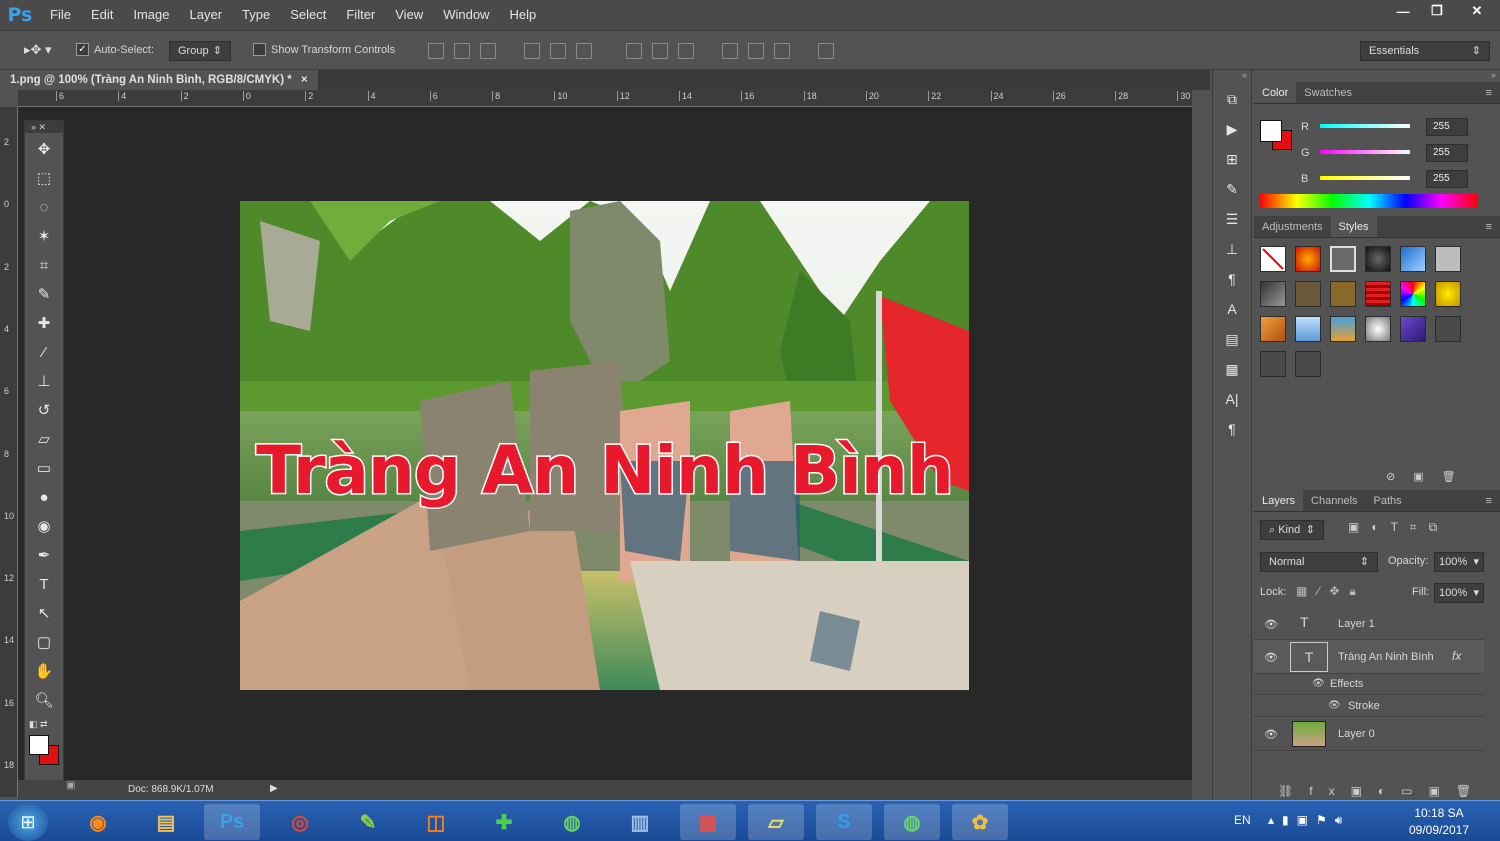 The height and width of the screenshot is (841, 1500). I want to click on align-left-icon, so click(532, 51).